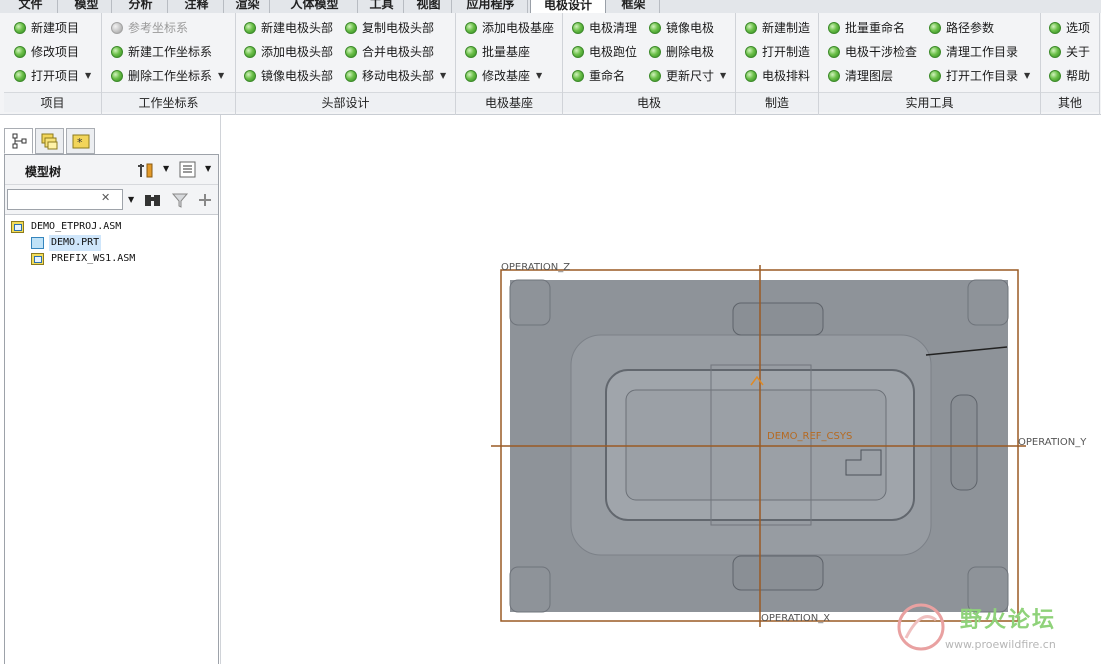 This screenshot has width=1101, height=667. I want to click on ribbon-button-label: 移动电极头部, so click(398, 76).